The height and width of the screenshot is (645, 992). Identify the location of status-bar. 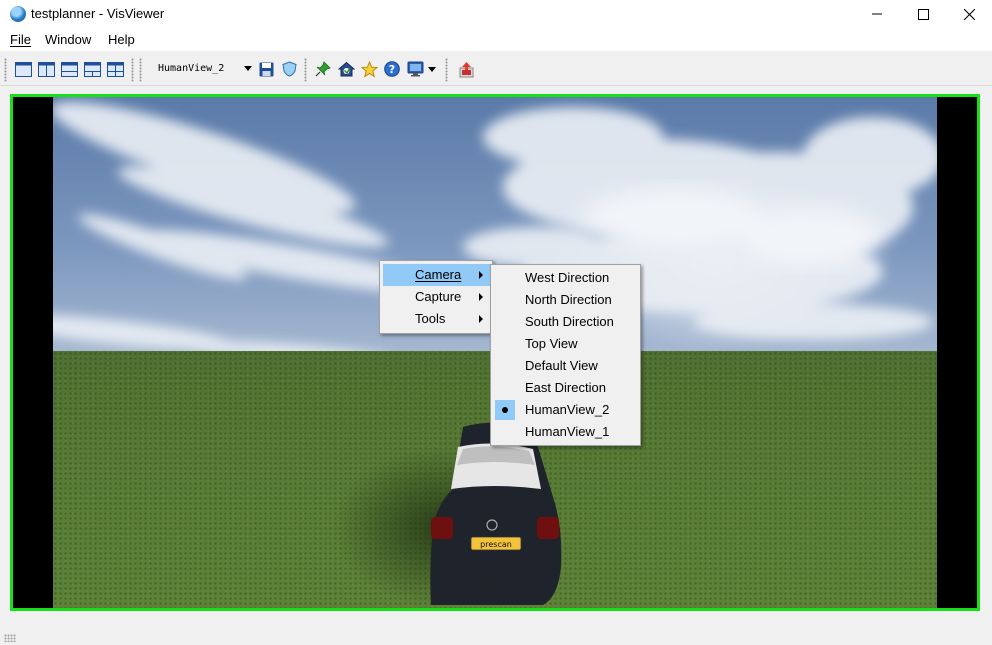
(496, 632).